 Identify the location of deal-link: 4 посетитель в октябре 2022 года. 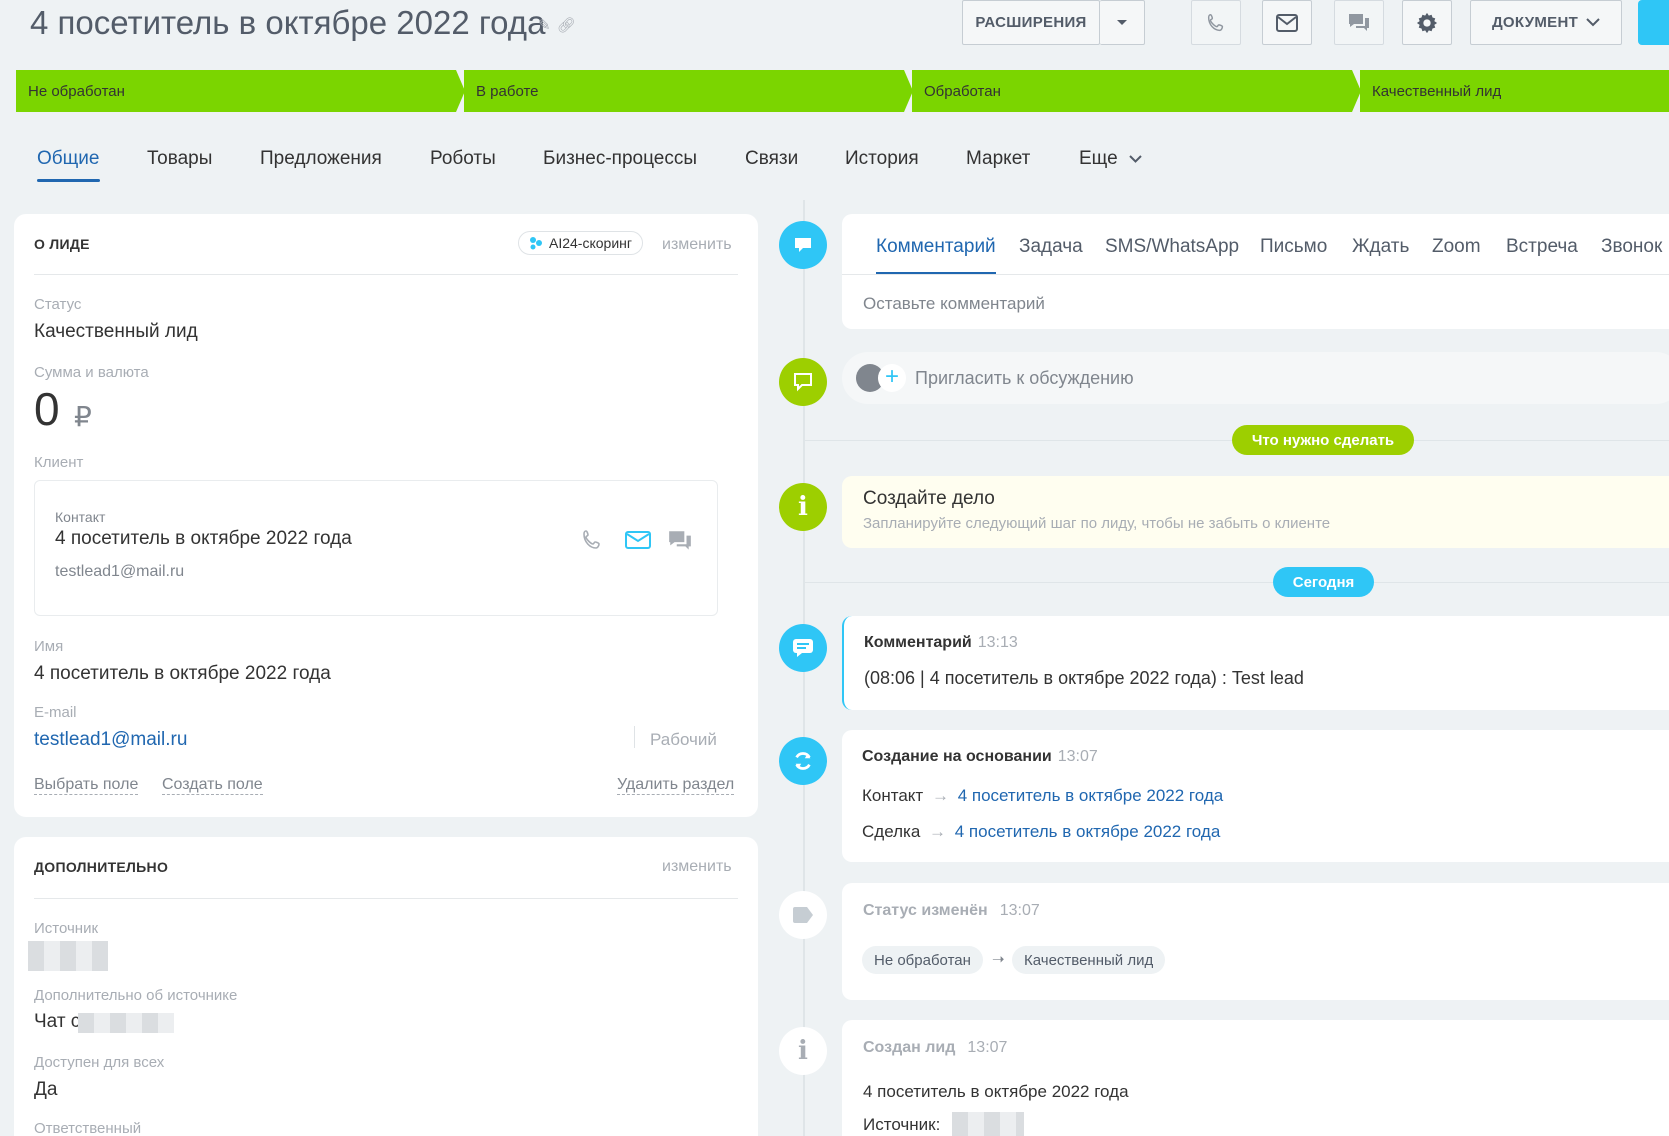
(1088, 831).